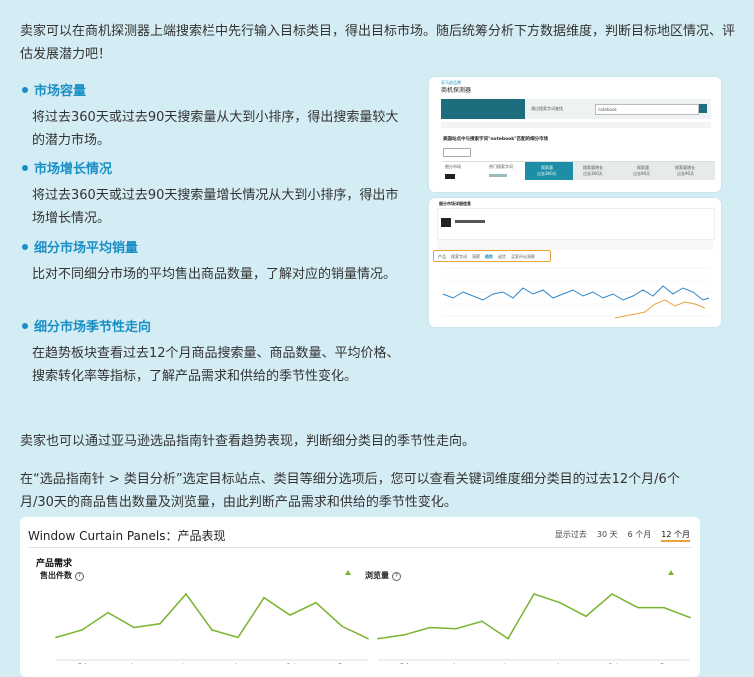  I want to click on page-views-chart: FebAprJunAugOctDec, so click(534, 628).